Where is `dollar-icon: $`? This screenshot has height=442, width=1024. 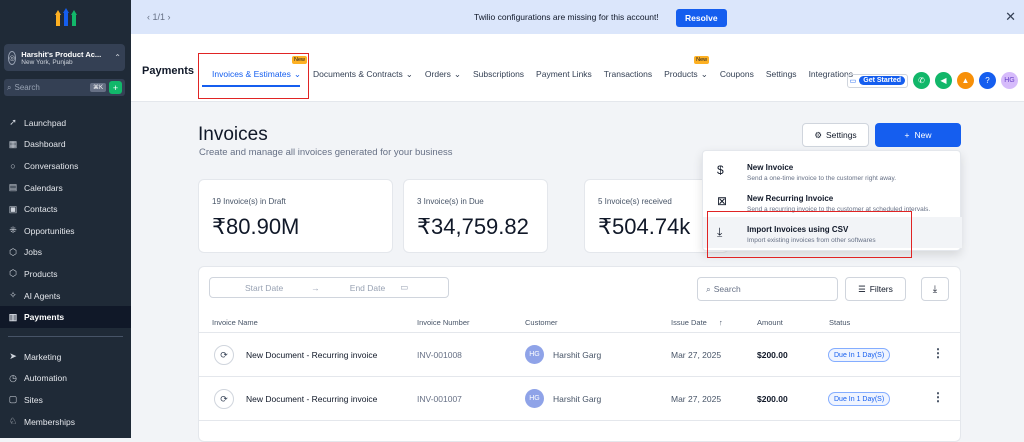 dollar-icon: $ is located at coordinates (720, 170).